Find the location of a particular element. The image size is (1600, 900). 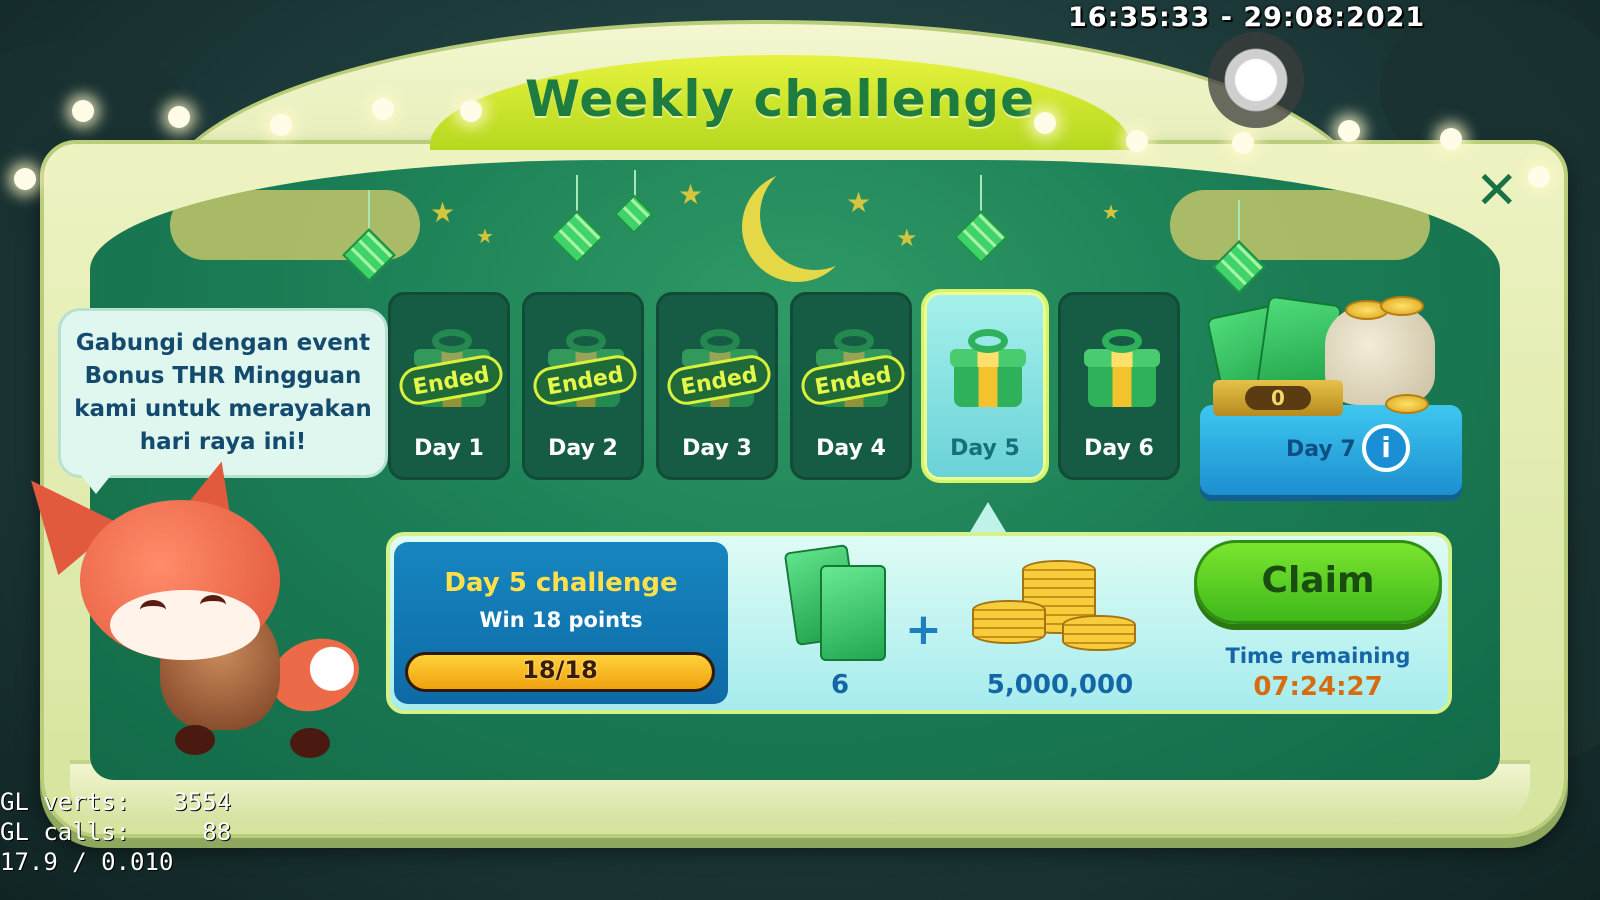

fox-muzzle is located at coordinates (185, 625).